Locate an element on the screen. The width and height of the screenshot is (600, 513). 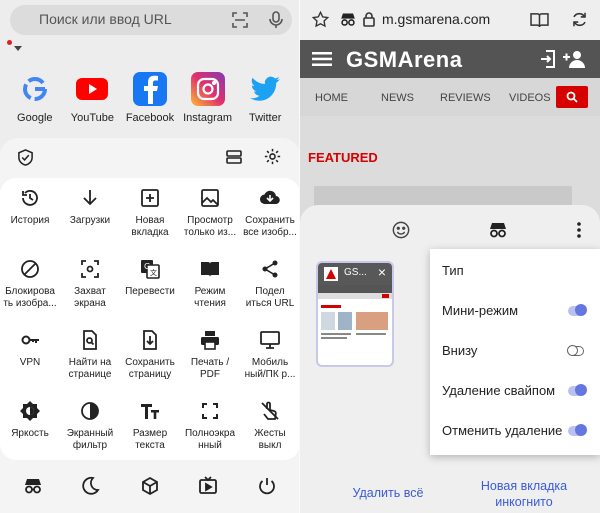
share-icon is located at coordinates (270, 269).